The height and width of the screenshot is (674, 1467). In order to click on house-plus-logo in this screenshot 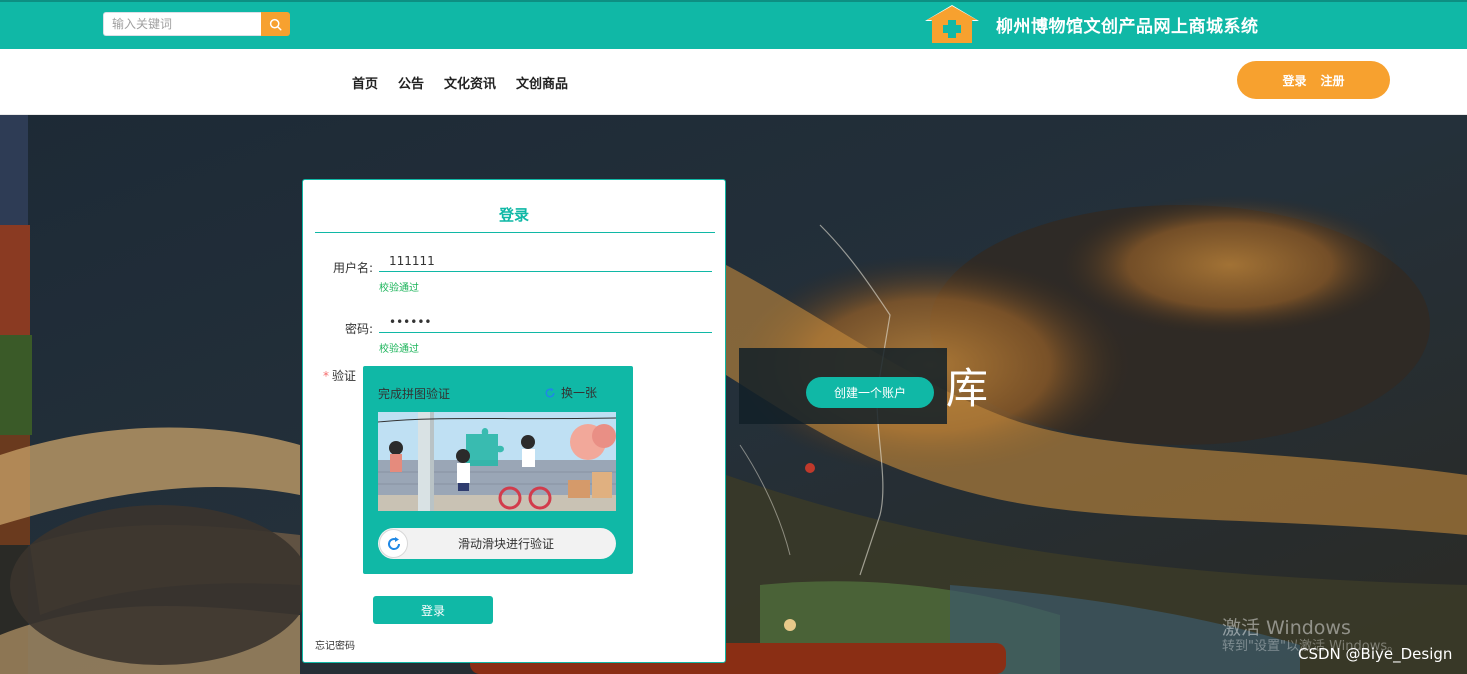, I will do `click(952, 24)`.